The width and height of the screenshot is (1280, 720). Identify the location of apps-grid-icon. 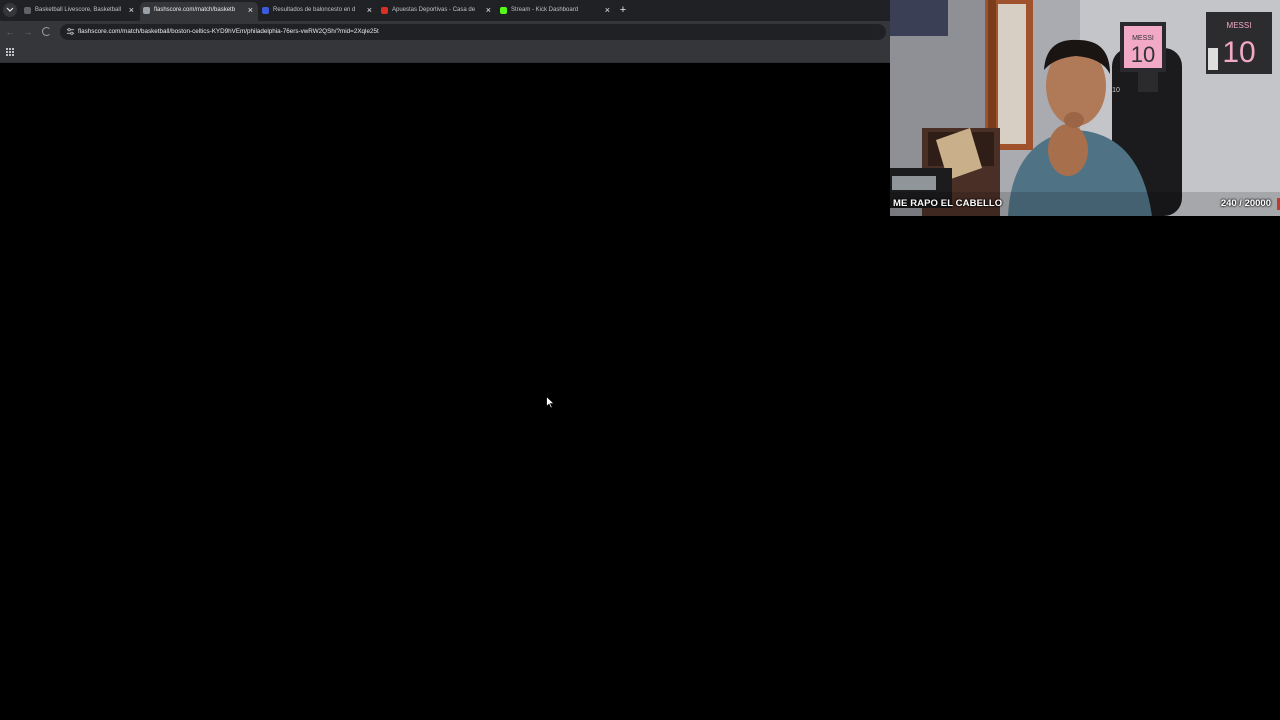
(10, 52).